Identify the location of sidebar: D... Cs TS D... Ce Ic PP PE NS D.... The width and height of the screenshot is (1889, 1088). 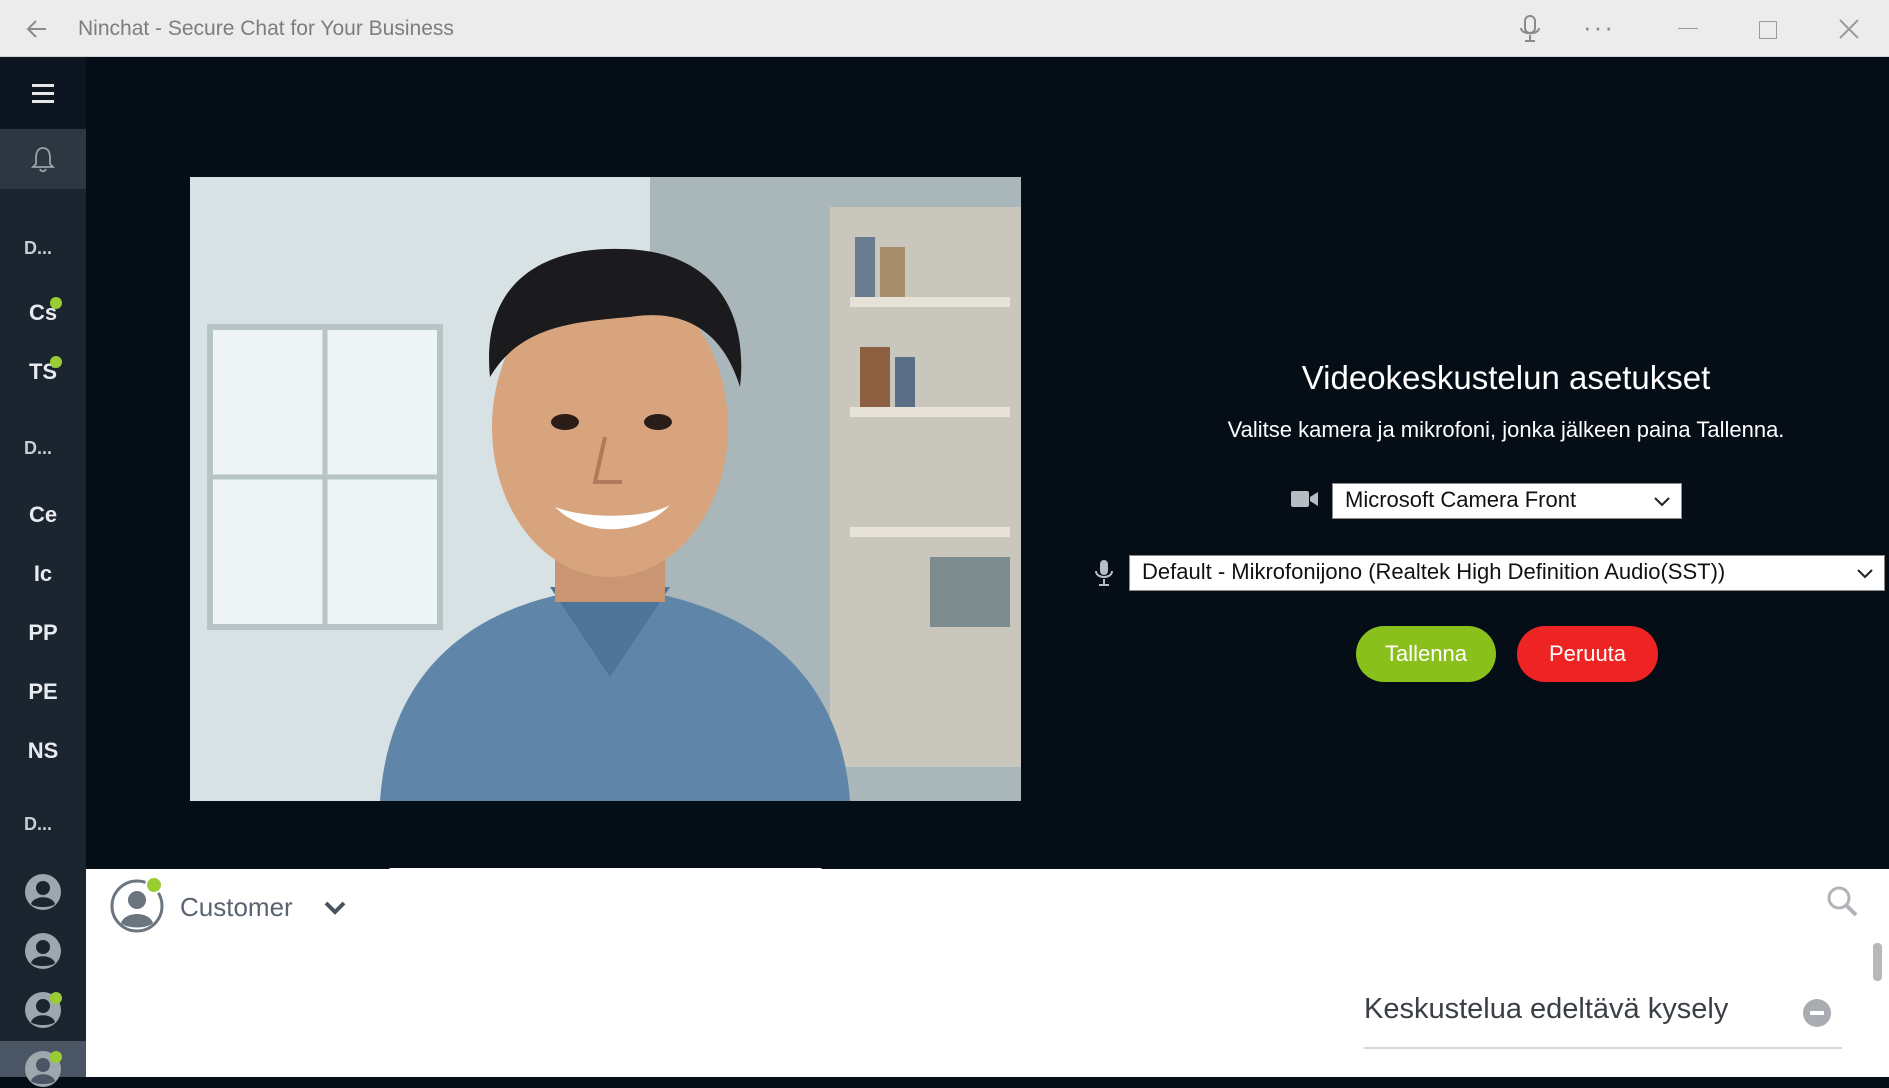
(43, 572).